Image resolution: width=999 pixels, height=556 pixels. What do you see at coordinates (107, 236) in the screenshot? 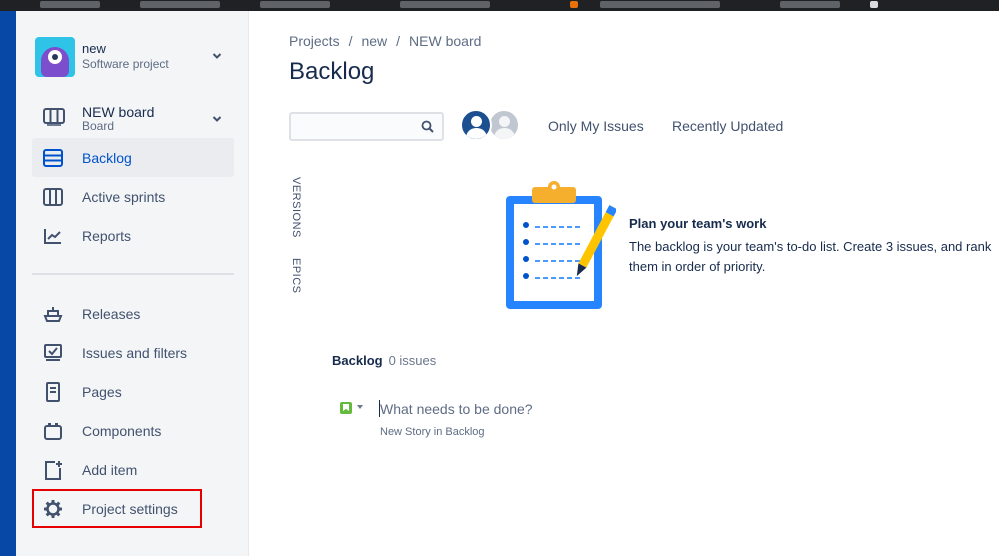
I see `sidebar-item-label: Reports` at bounding box center [107, 236].